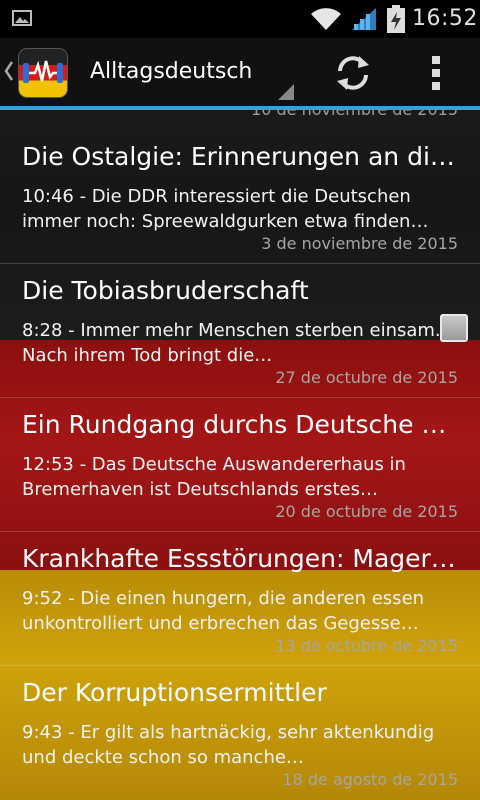 Image resolution: width=480 pixels, height=800 pixels. I want to click on battery-charging-icon, so click(396, 19).